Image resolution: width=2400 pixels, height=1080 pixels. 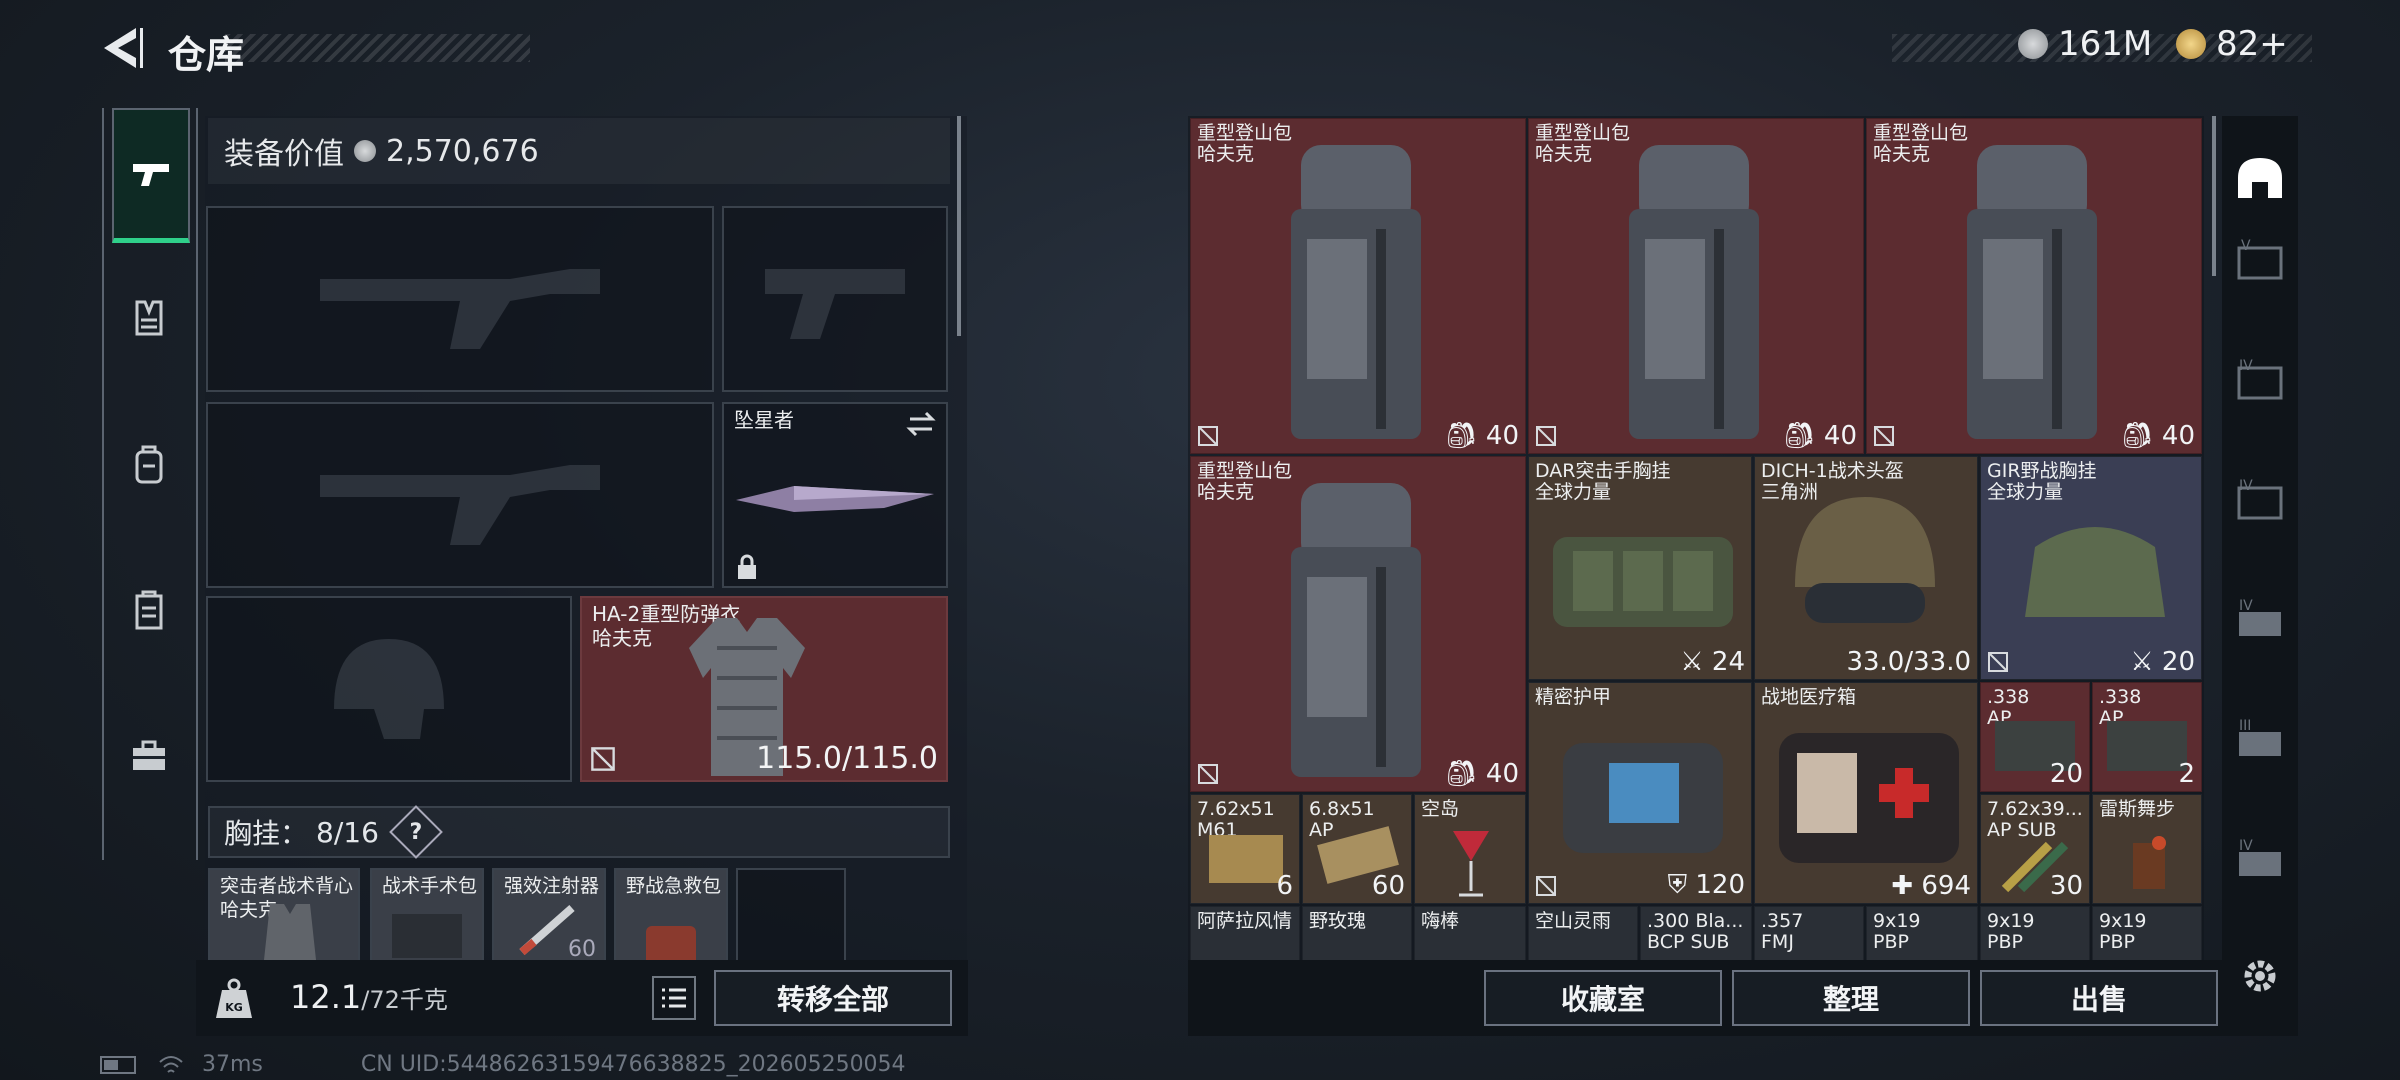 I want to click on primary-weapon-slot, so click(x=460, y=299).